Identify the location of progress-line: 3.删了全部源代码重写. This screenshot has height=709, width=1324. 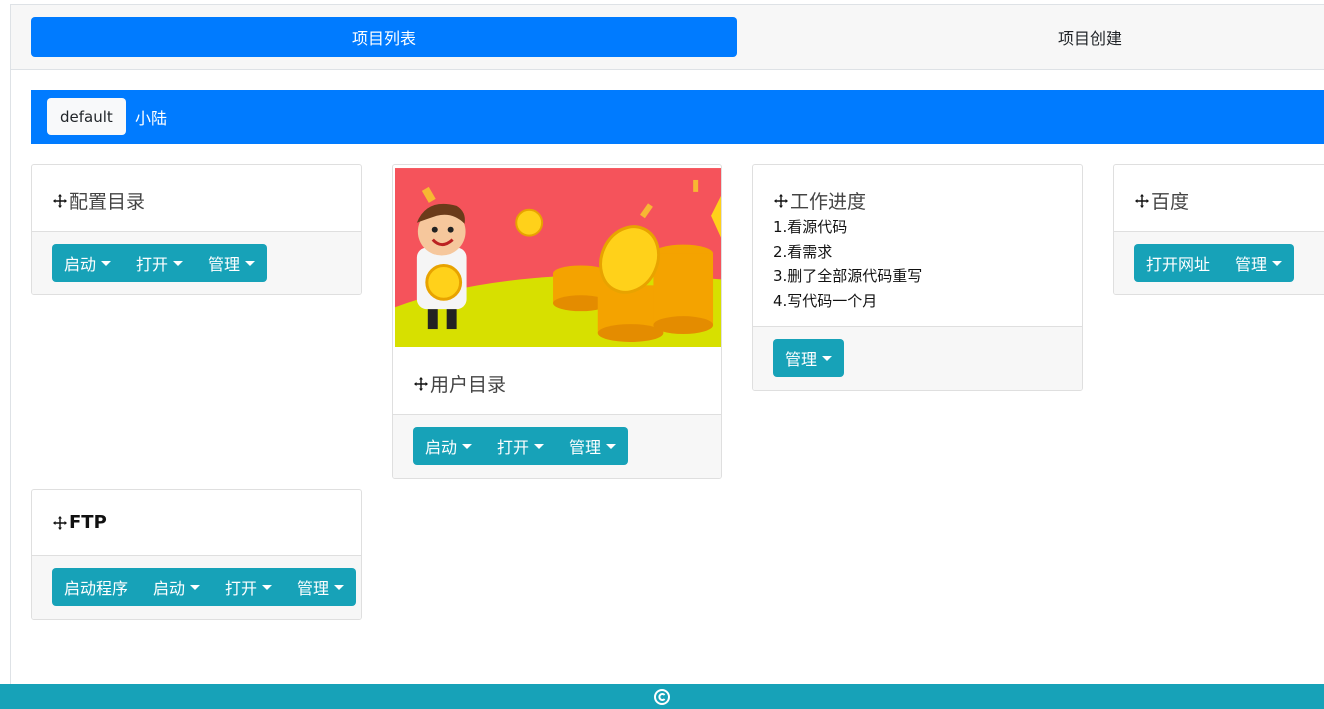
(848, 276).